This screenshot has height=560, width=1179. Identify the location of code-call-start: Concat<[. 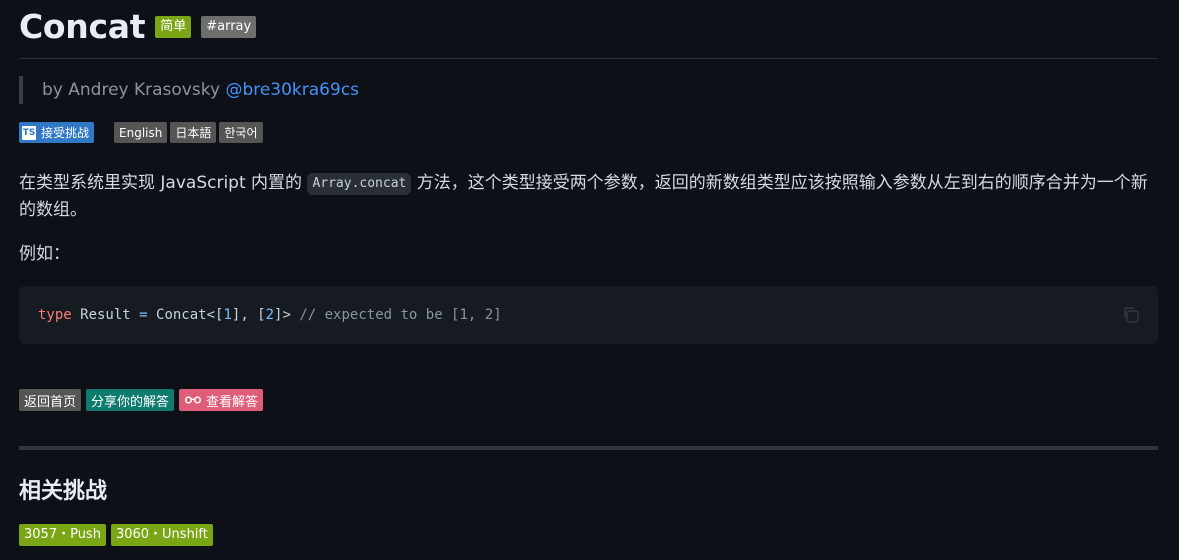
(185, 315).